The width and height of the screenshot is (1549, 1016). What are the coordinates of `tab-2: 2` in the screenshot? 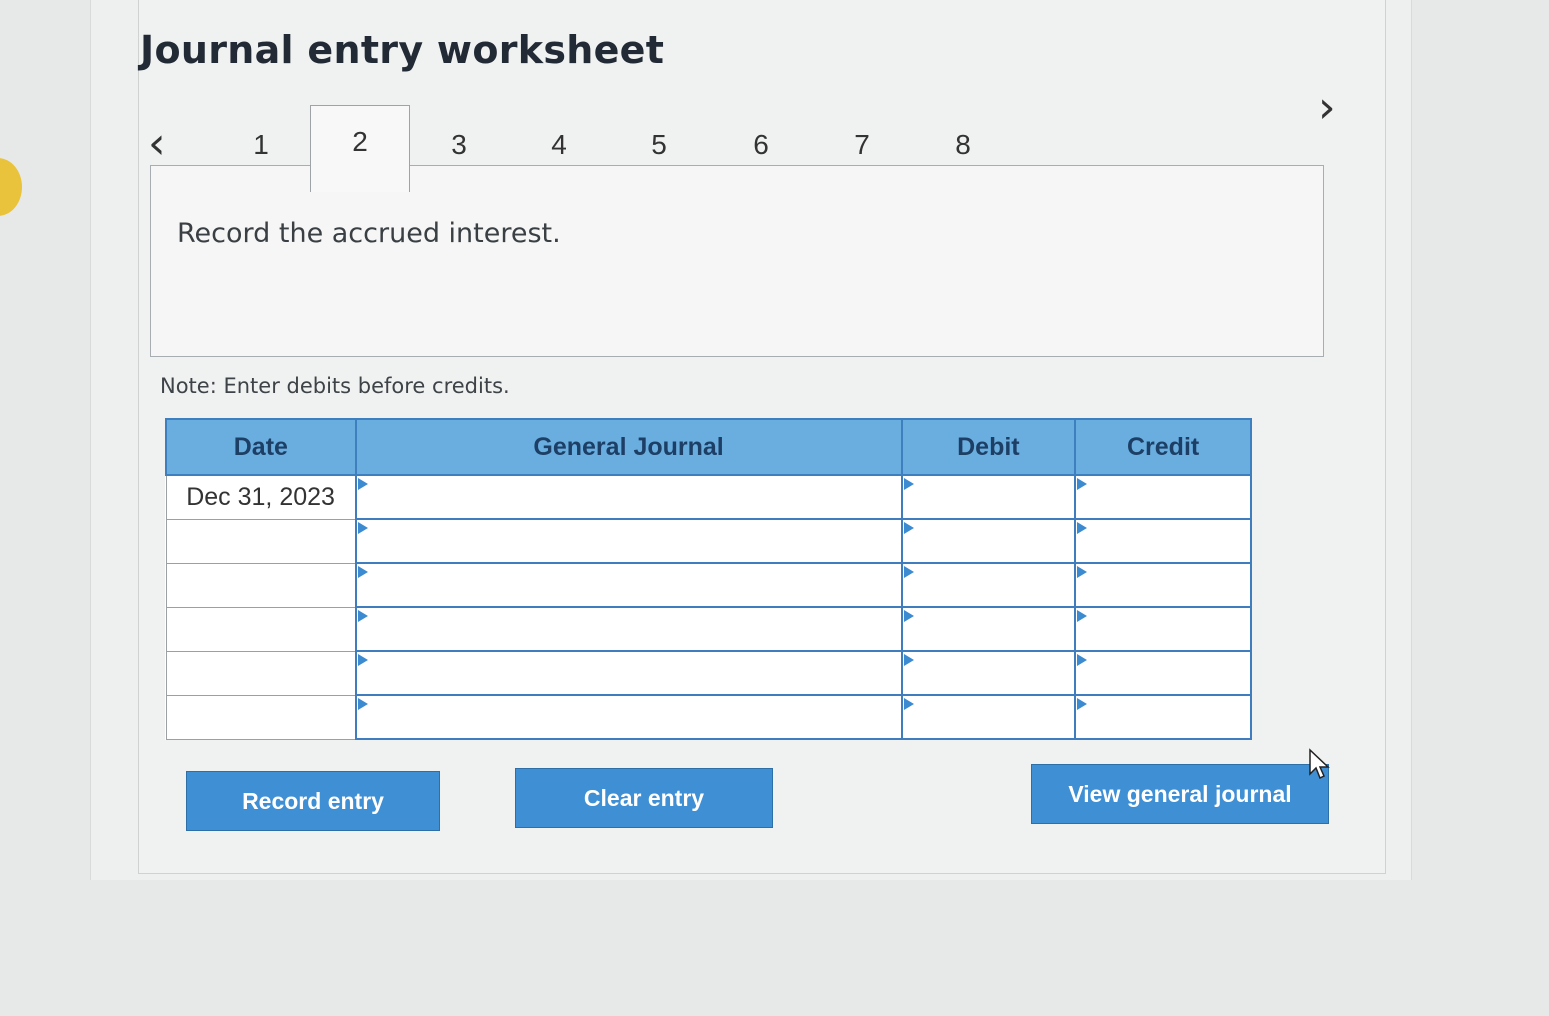 It's located at (360, 148).